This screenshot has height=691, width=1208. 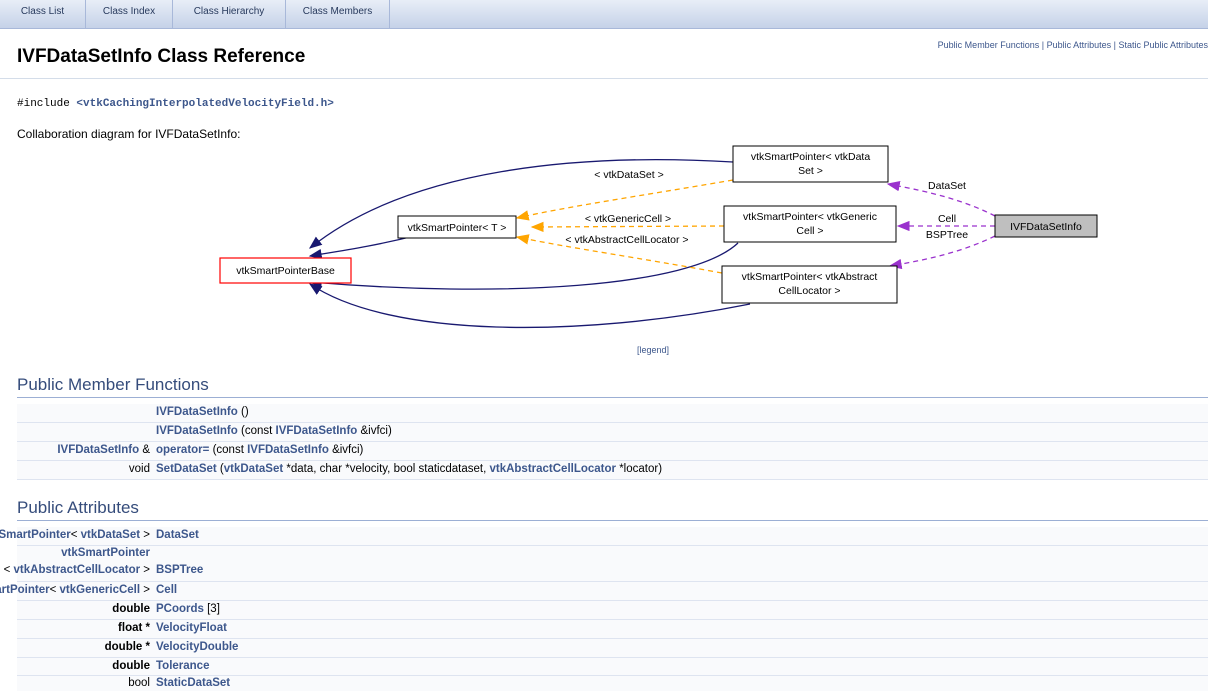 I want to click on attr-type-link: vtkAbstractCellLocator, so click(x=77, y=570).